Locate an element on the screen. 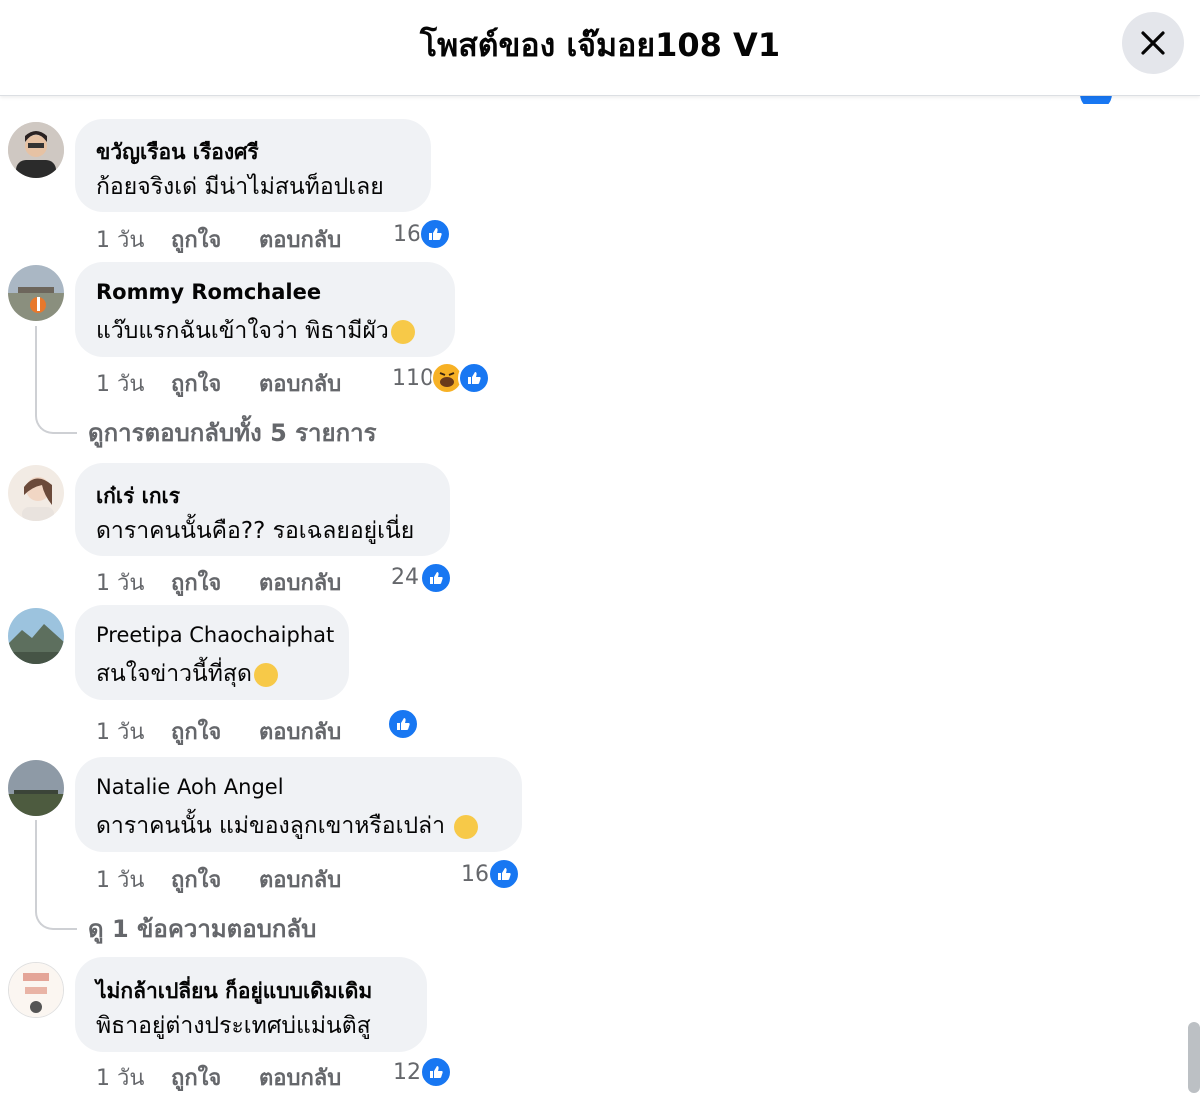 The width and height of the screenshot is (1200, 1095). comment-bubble: Preetipa Chaochaiphat สนใจข่าวนี้ที่สุด is located at coordinates (212, 652).